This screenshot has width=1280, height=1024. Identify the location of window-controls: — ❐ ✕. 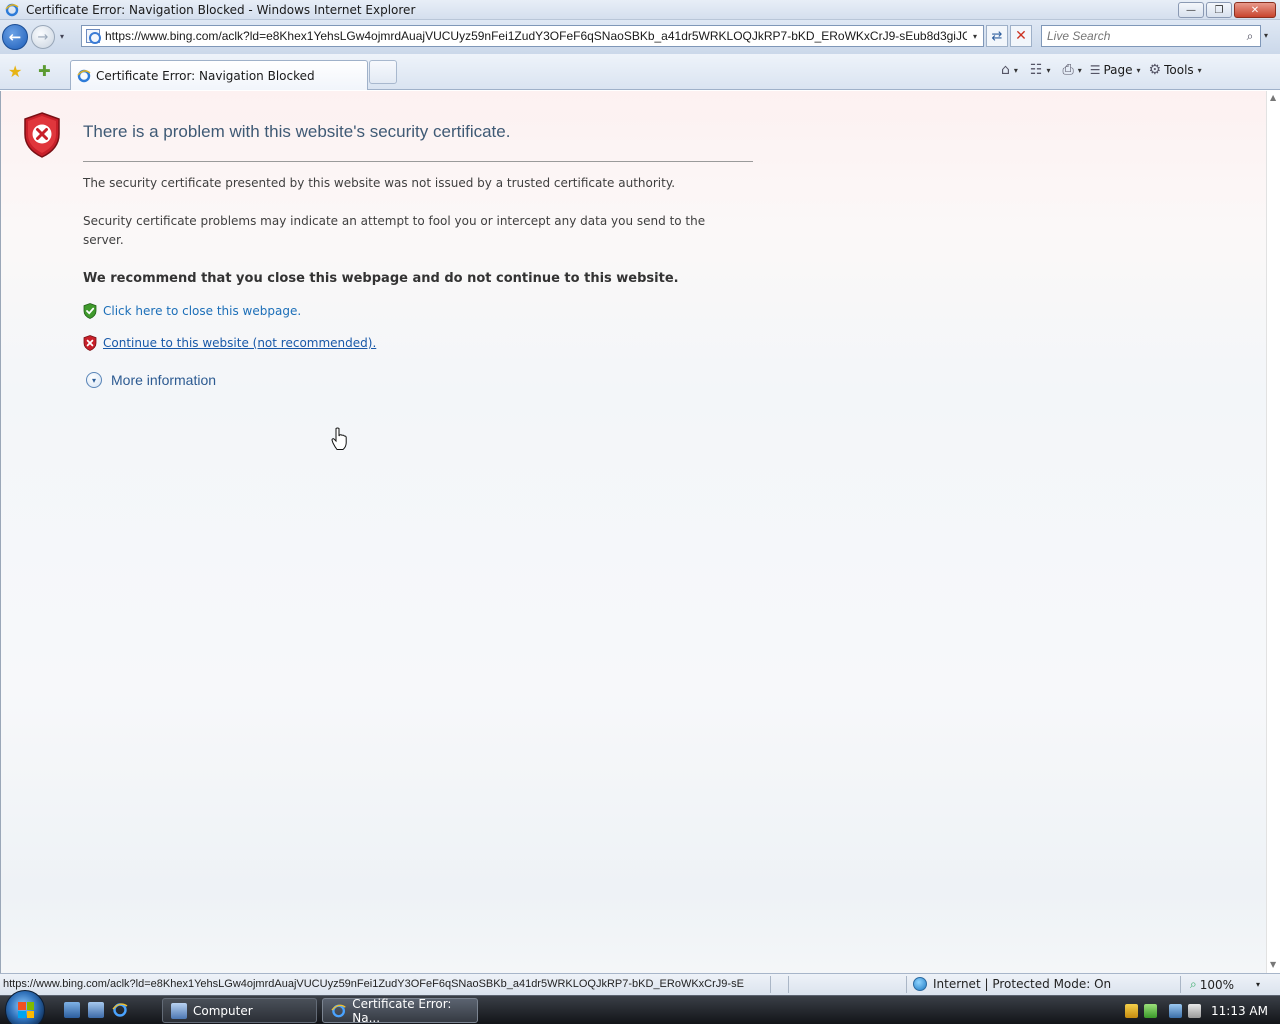
(1227, 10).